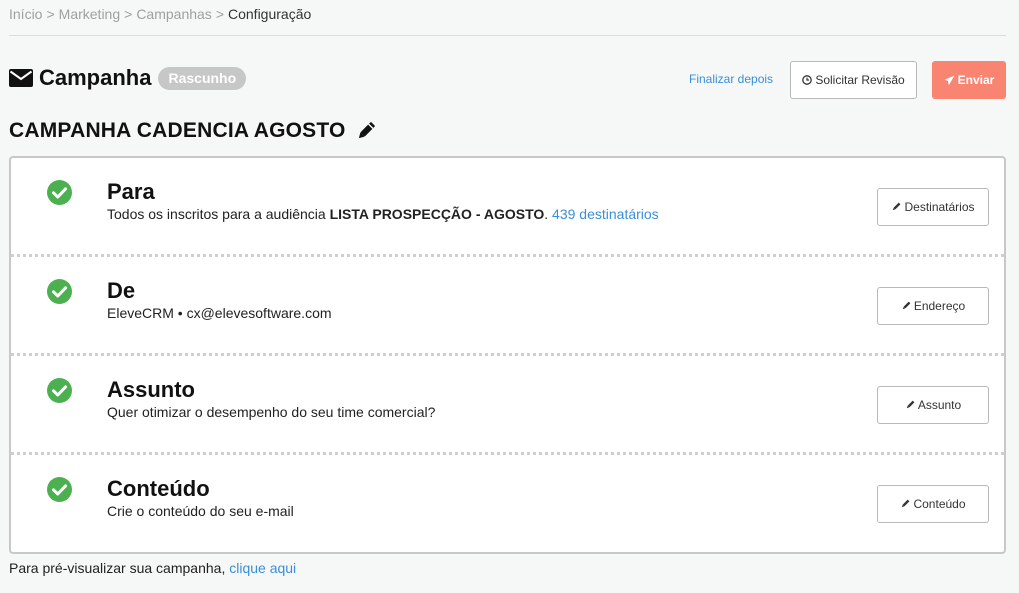  What do you see at coordinates (177, 130) in the screenshot?
I see `campaign-name-text: CAMPANHA CADENCIA AGOSTO` at bounding box center [177, 130].